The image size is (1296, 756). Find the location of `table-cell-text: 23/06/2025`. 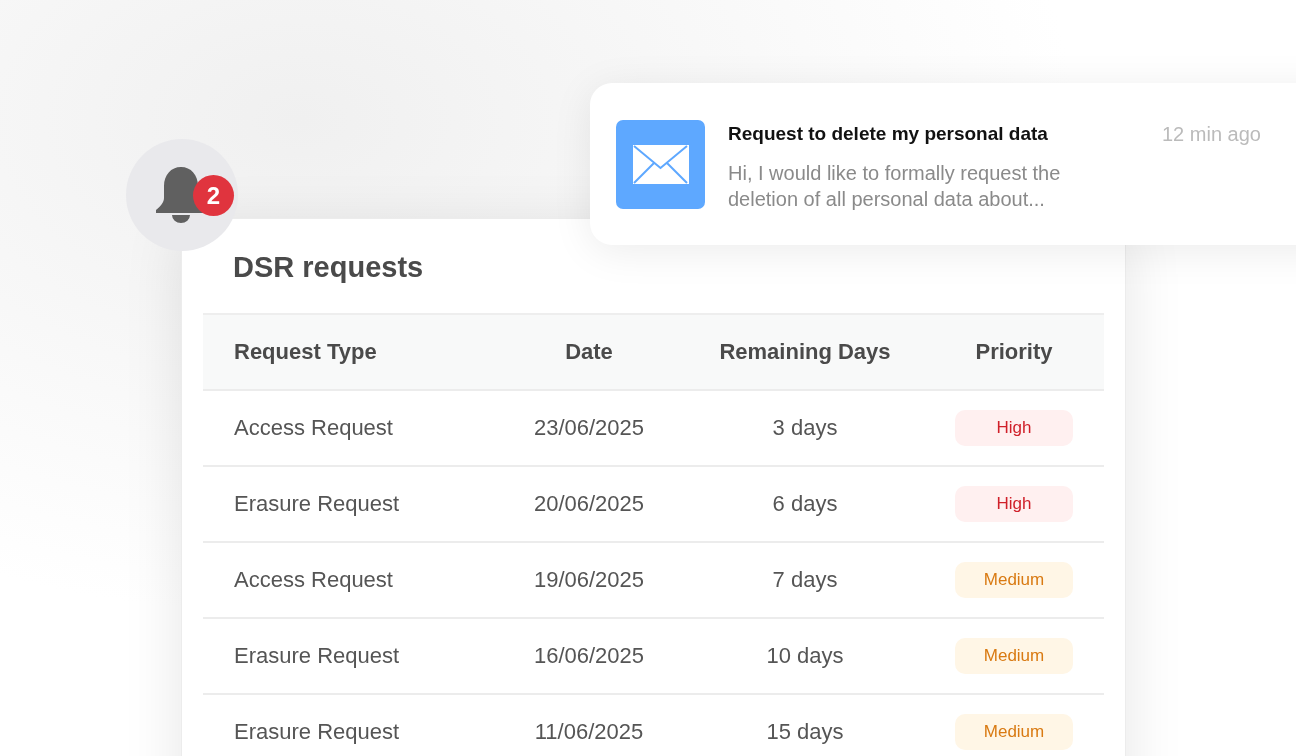

table-cell-text: 23/06/2025 is located at coordinates (589, 428).